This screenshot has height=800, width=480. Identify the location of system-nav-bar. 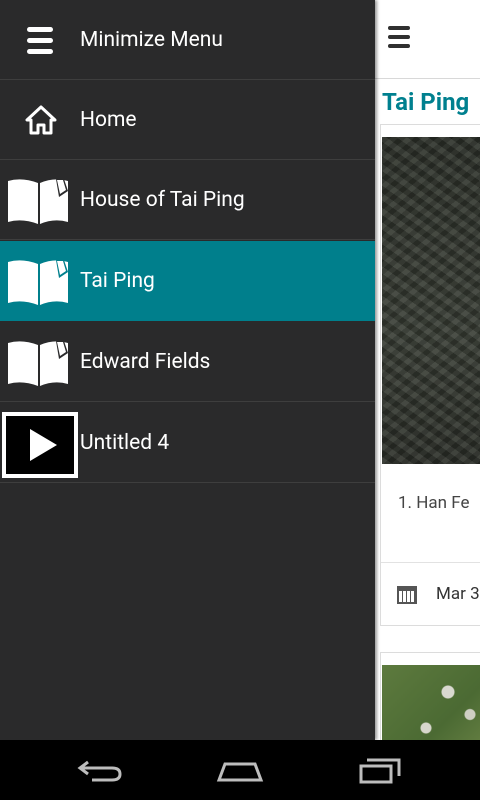
(240, 770).